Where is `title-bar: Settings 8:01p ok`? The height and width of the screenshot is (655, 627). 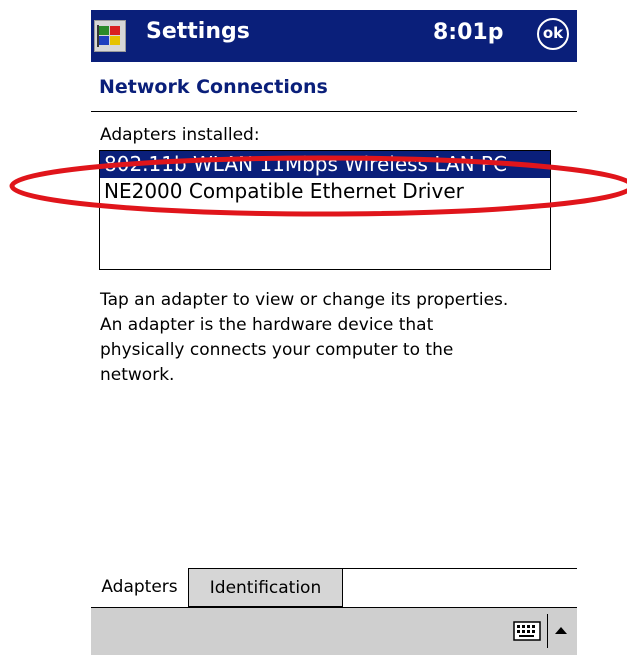 title-bar: Settings 8:01p ok is located at coordinates (334, 36).